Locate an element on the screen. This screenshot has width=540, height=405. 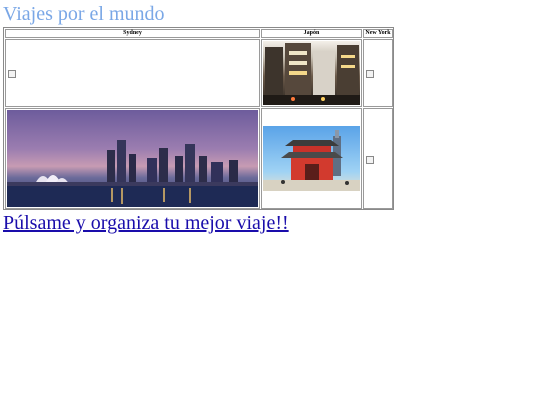
page-title: Viajes por el mundo is located at coordinates (84, 14).